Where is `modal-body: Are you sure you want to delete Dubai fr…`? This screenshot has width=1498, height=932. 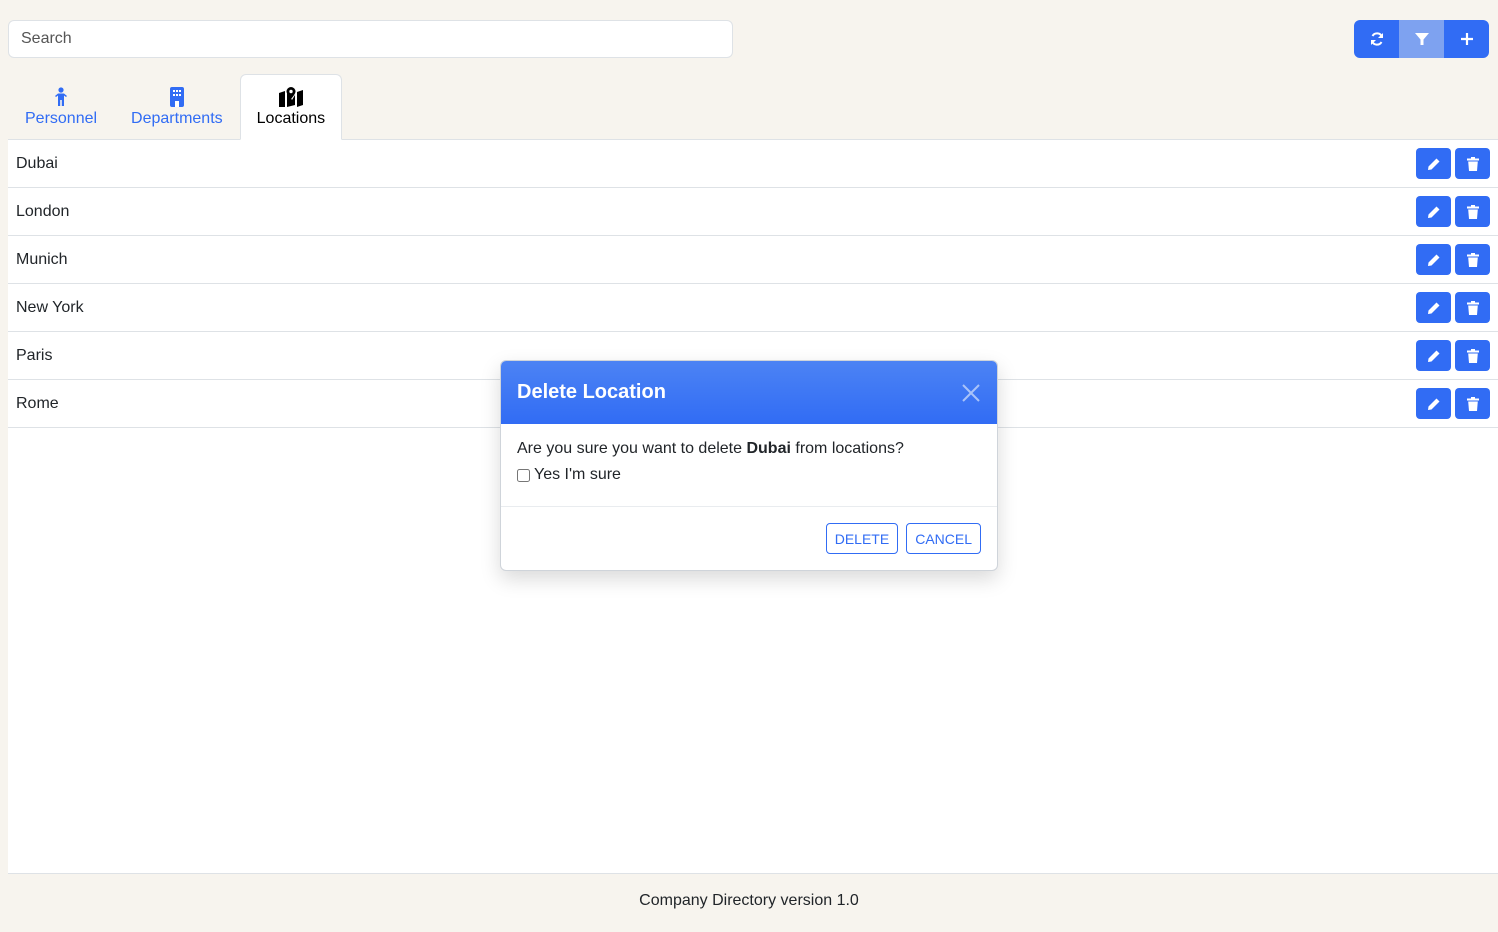 modal-body: Are you sure you want to delete Dubai fr… is located at coordinates (749, 465).